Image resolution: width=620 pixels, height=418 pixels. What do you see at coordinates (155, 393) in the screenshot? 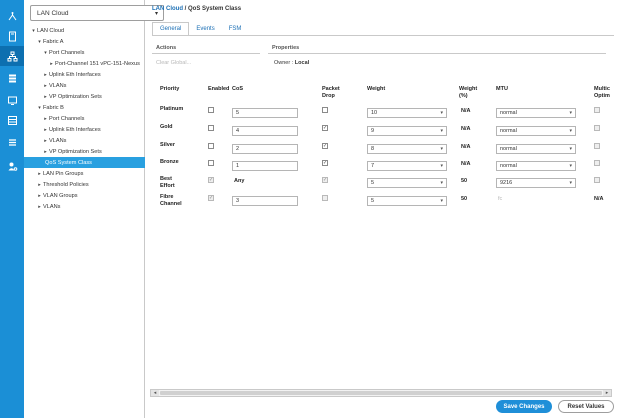
I see `scroll-left-arrow-icon: ◂` at bounding box center [155, 393].